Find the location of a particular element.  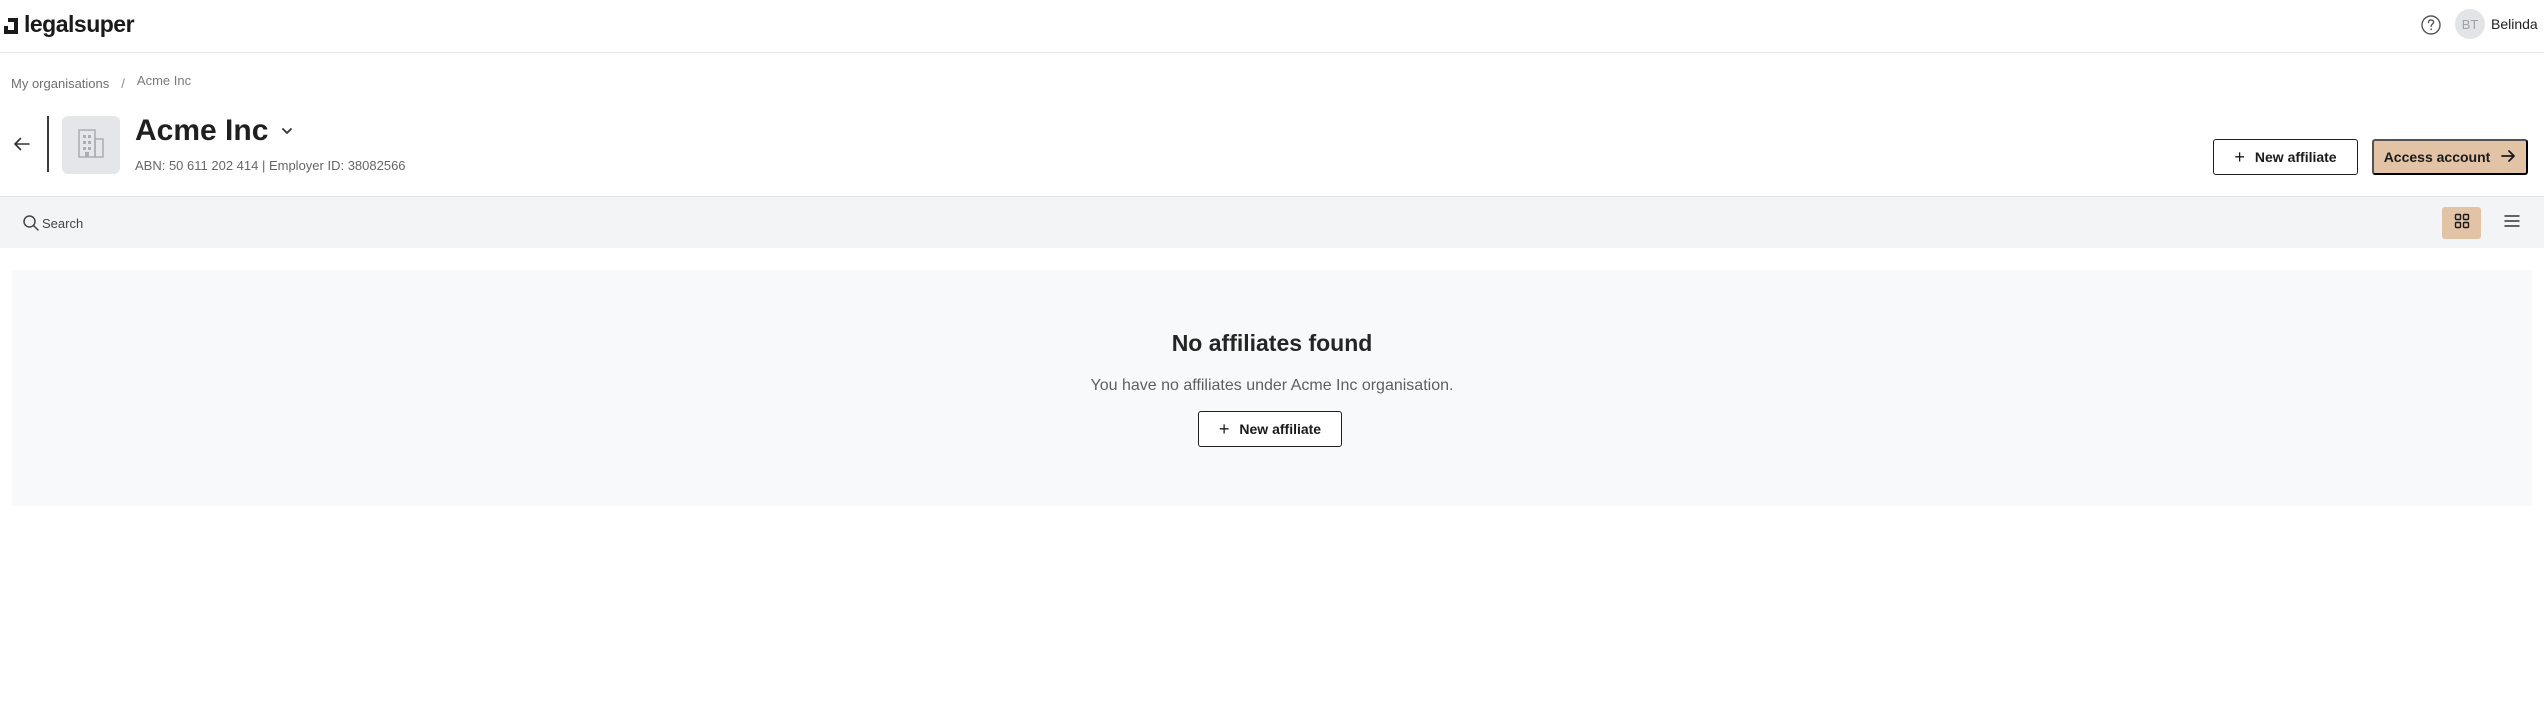

search-toolbar is located at coordinates (1272, 222).